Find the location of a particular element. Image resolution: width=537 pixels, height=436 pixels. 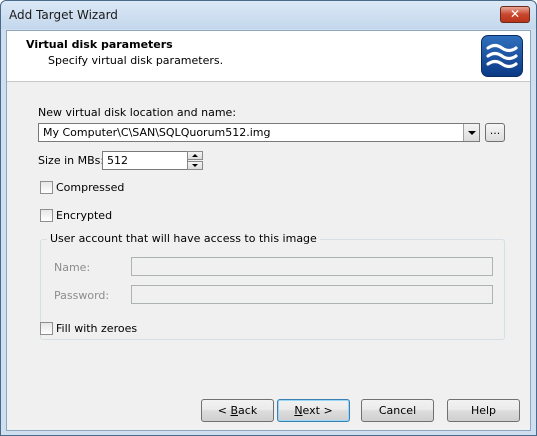

title-bar: Add Target Wizard ✕ is located at coordinates (268, 15).